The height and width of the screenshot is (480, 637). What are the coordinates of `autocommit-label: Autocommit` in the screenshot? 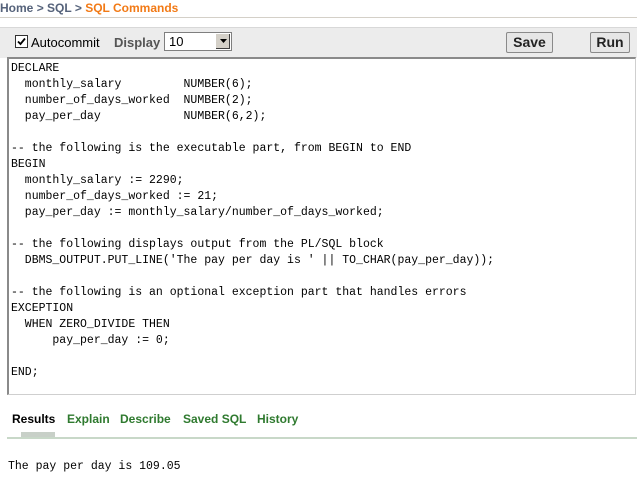 It's located at (65, 42).